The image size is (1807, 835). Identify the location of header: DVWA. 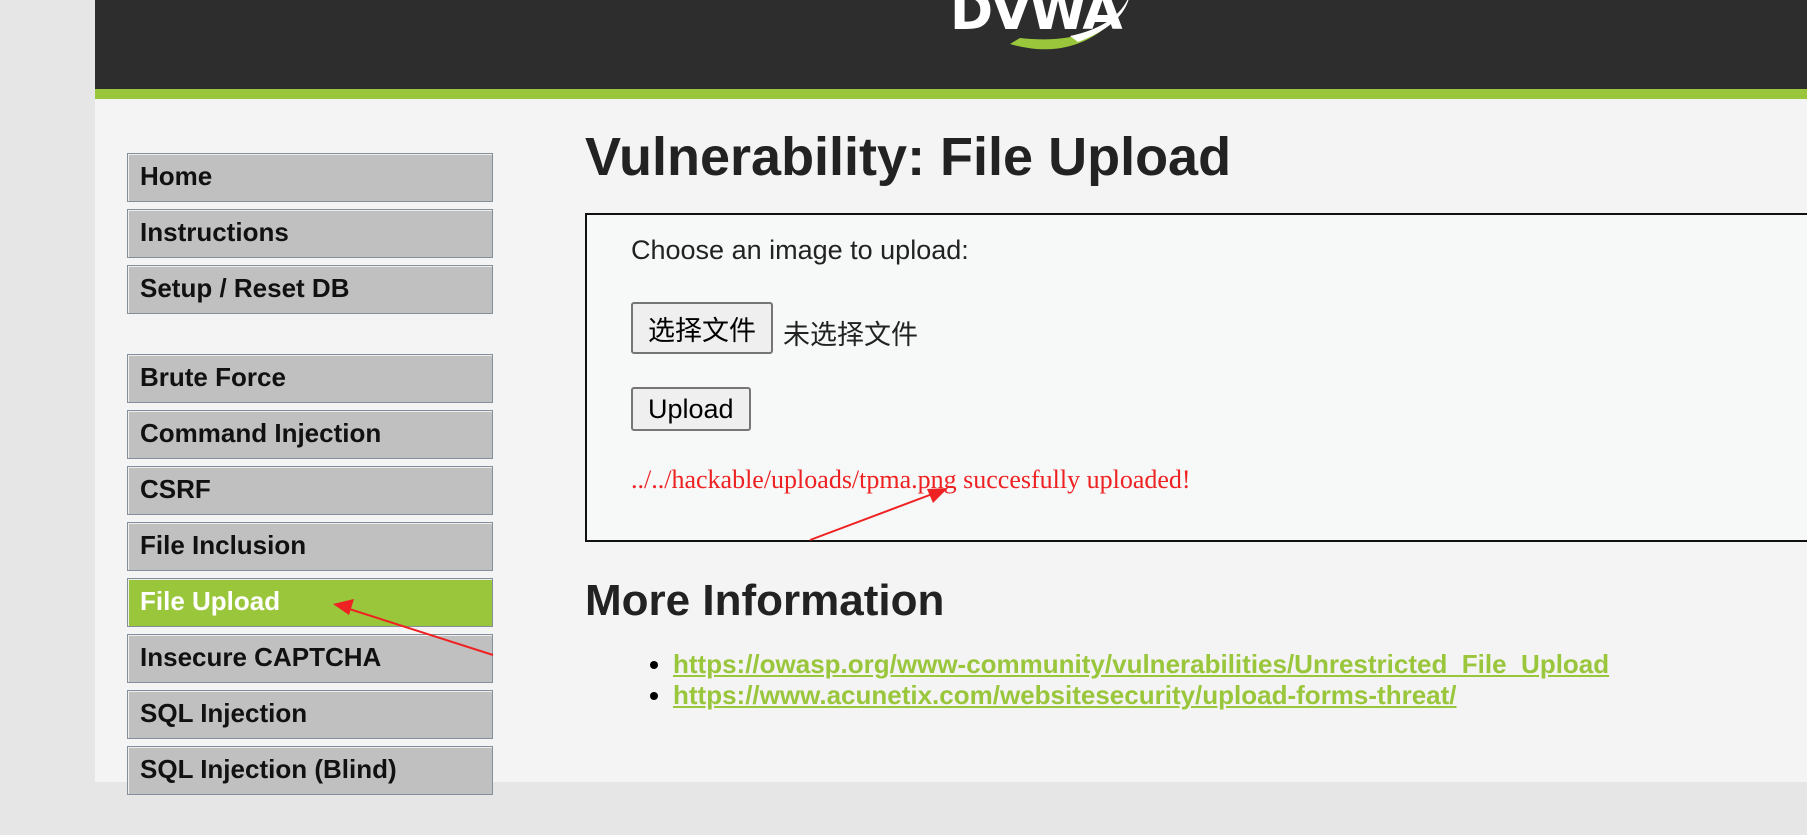
(951, 49).